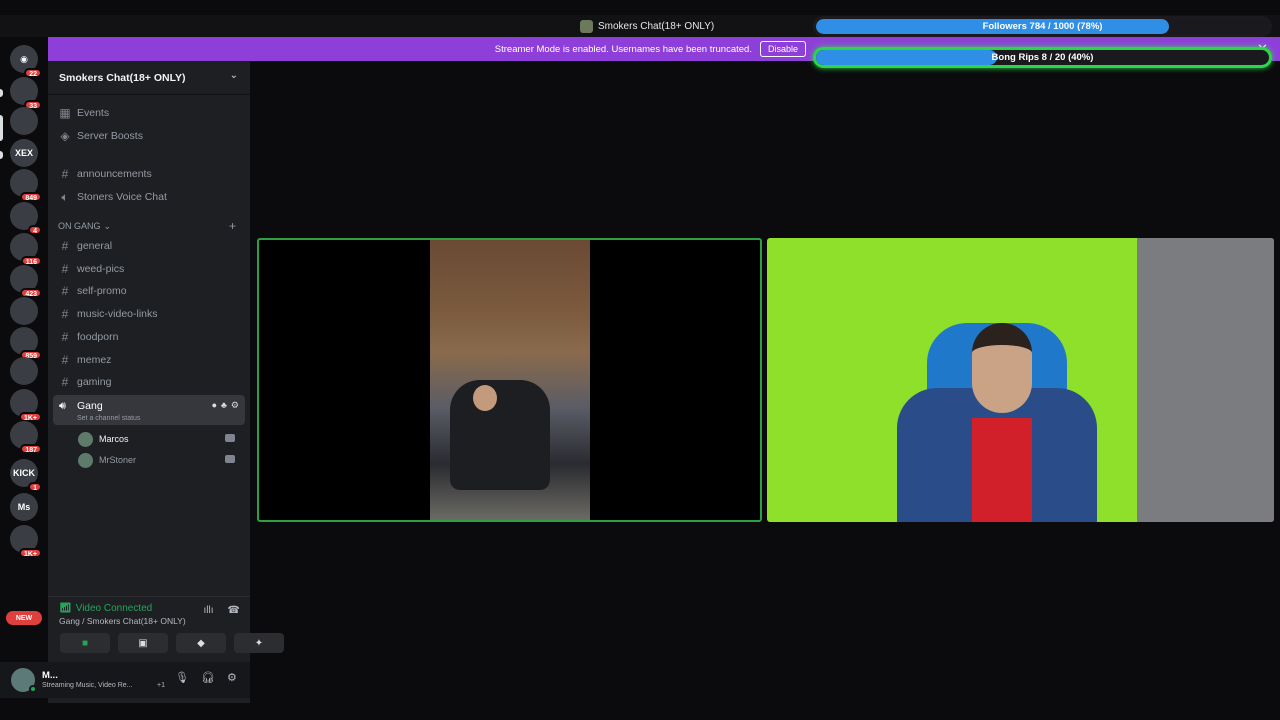  I want to click on server-4-icon: 849, so click(26, 185).